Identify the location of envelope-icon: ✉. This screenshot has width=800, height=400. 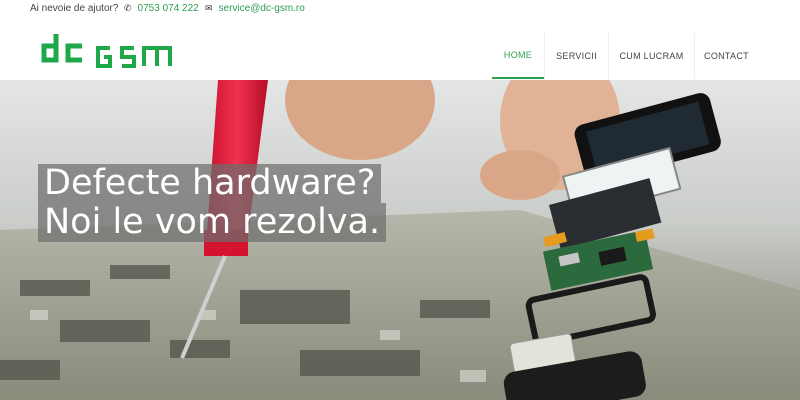
(209, 8).